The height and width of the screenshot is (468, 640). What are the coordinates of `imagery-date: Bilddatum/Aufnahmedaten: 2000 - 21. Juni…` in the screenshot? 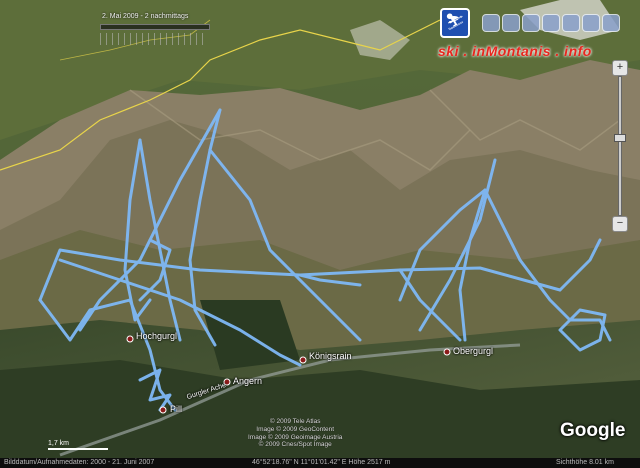 It's located at (79, 462).